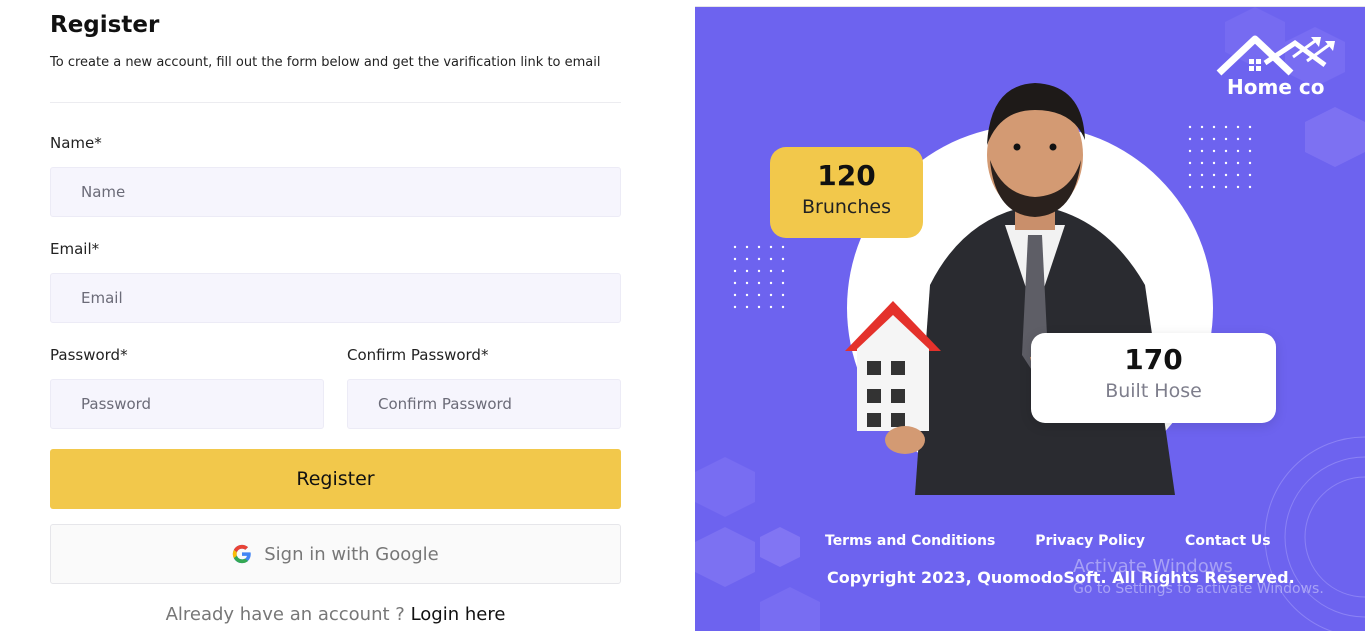 The width and height of the screenshot is (1365, 631). What do you see at coordinates (759, 277) in the screenshot?
I see `dot-grid-left` at bounding box center [759, 277].